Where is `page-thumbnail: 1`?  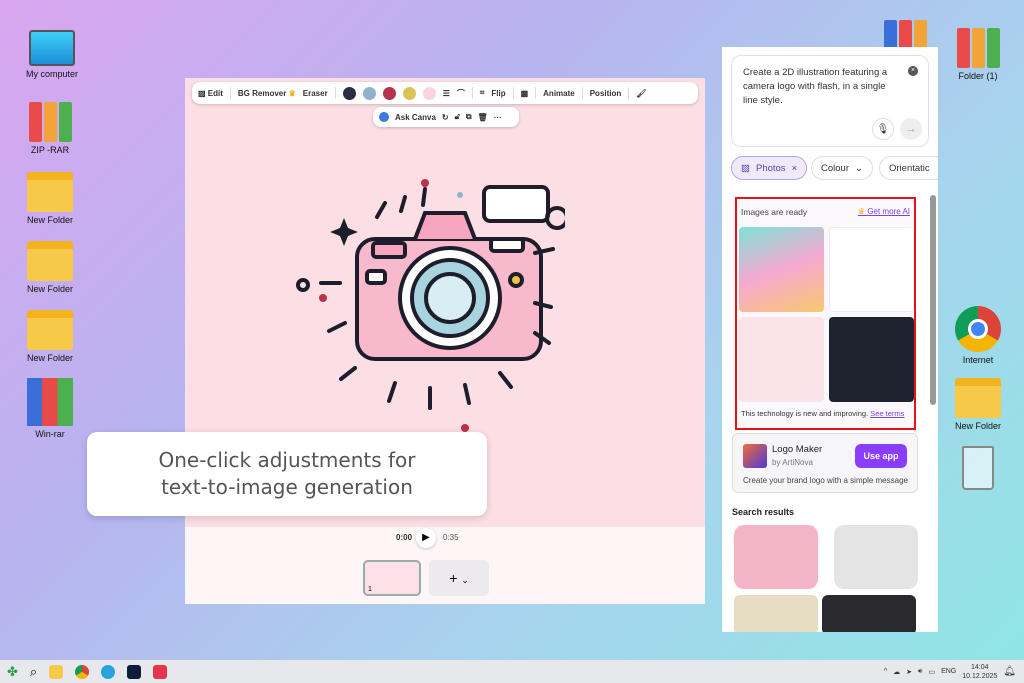
page-thumbnail: 1 is located at coordinates (392, 578).